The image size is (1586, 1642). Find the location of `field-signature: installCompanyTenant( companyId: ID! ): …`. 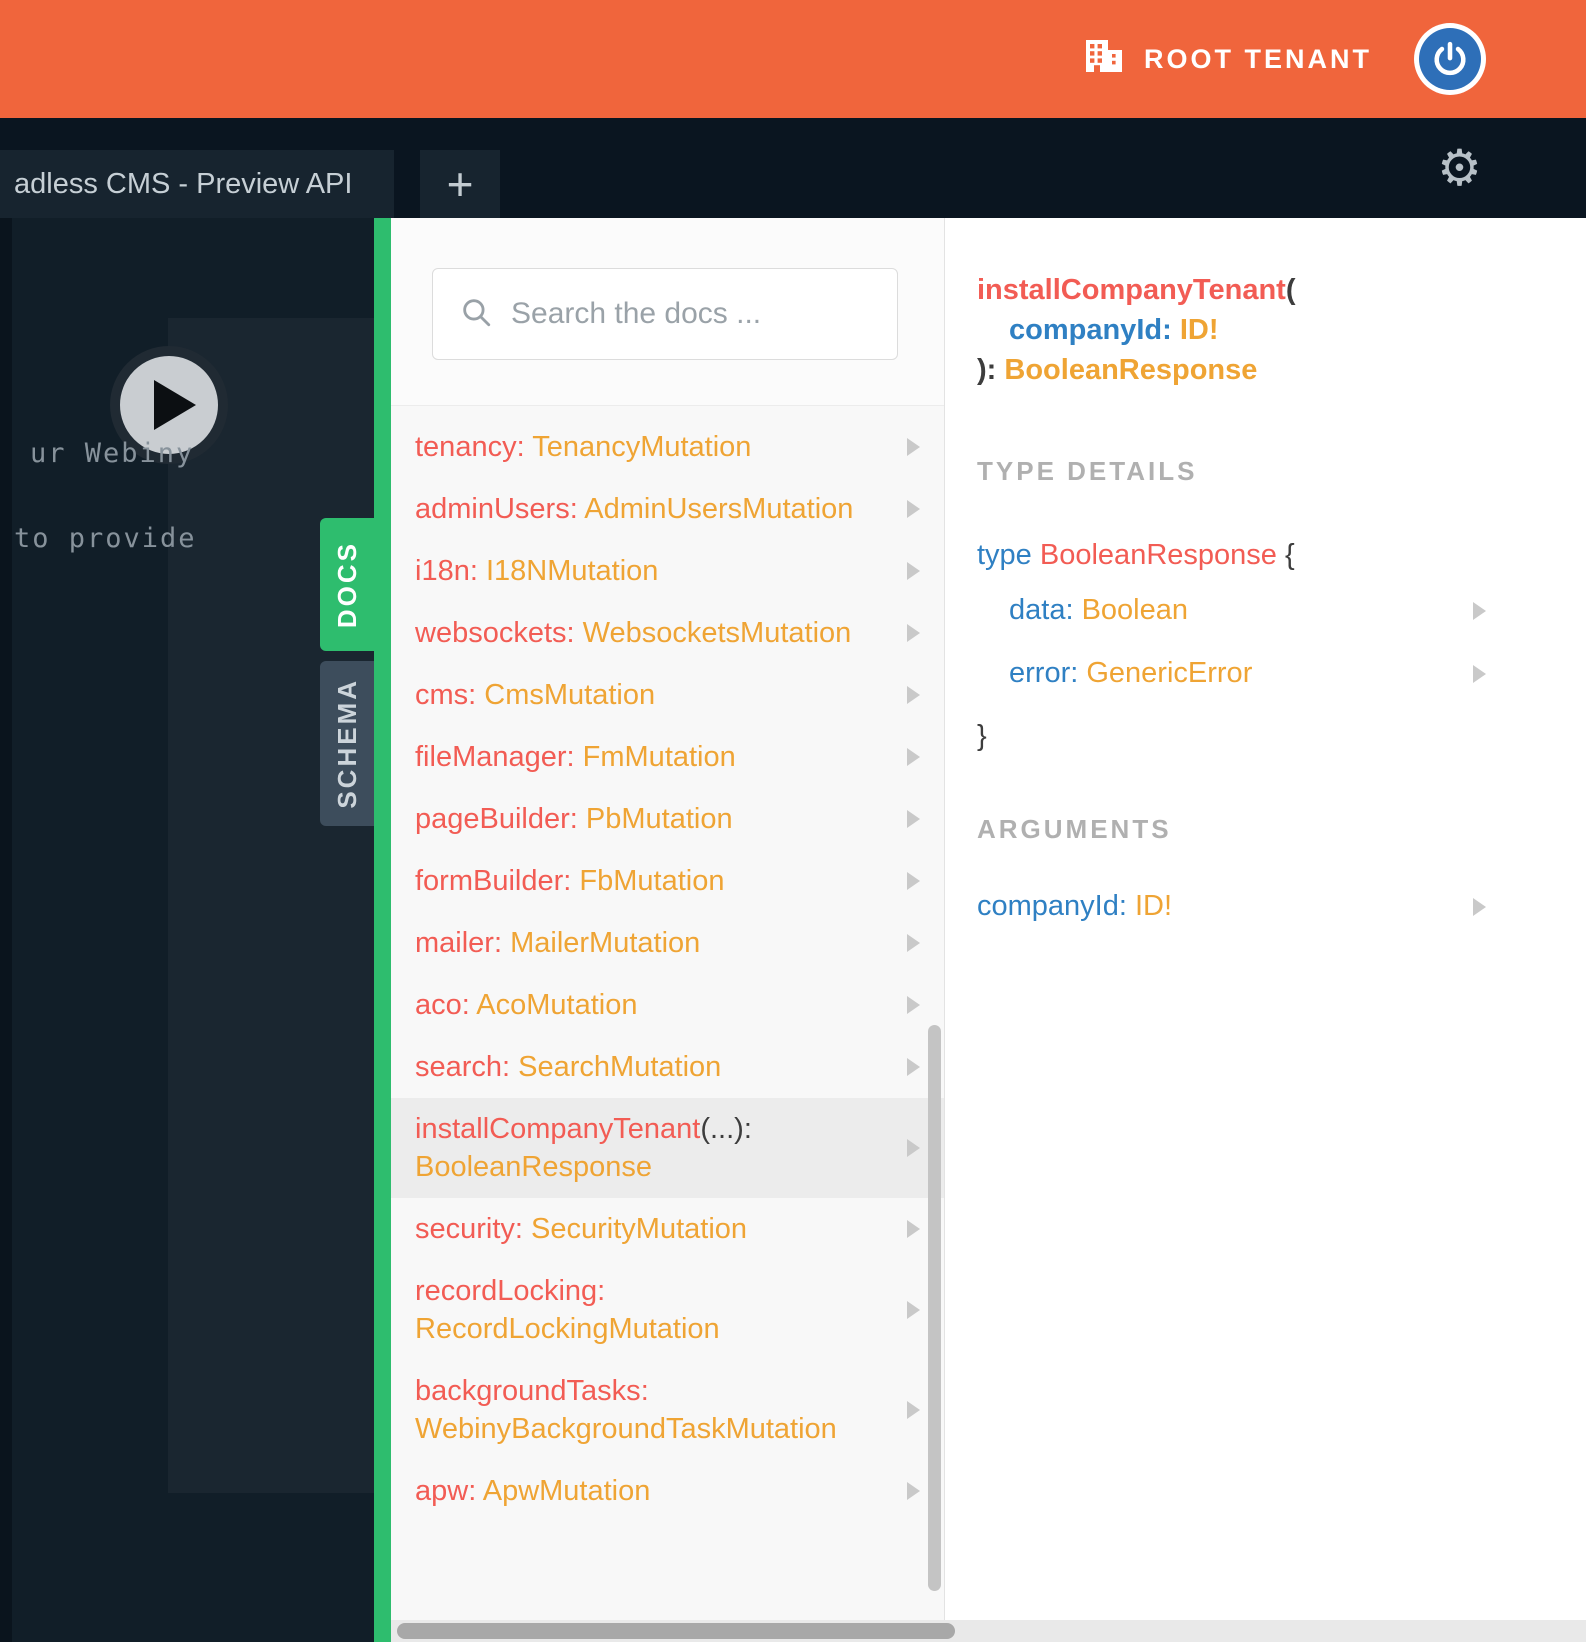

field-signature: installCompanyTenant( companyId: ID! ): … is located at coordinates (1136, 330).